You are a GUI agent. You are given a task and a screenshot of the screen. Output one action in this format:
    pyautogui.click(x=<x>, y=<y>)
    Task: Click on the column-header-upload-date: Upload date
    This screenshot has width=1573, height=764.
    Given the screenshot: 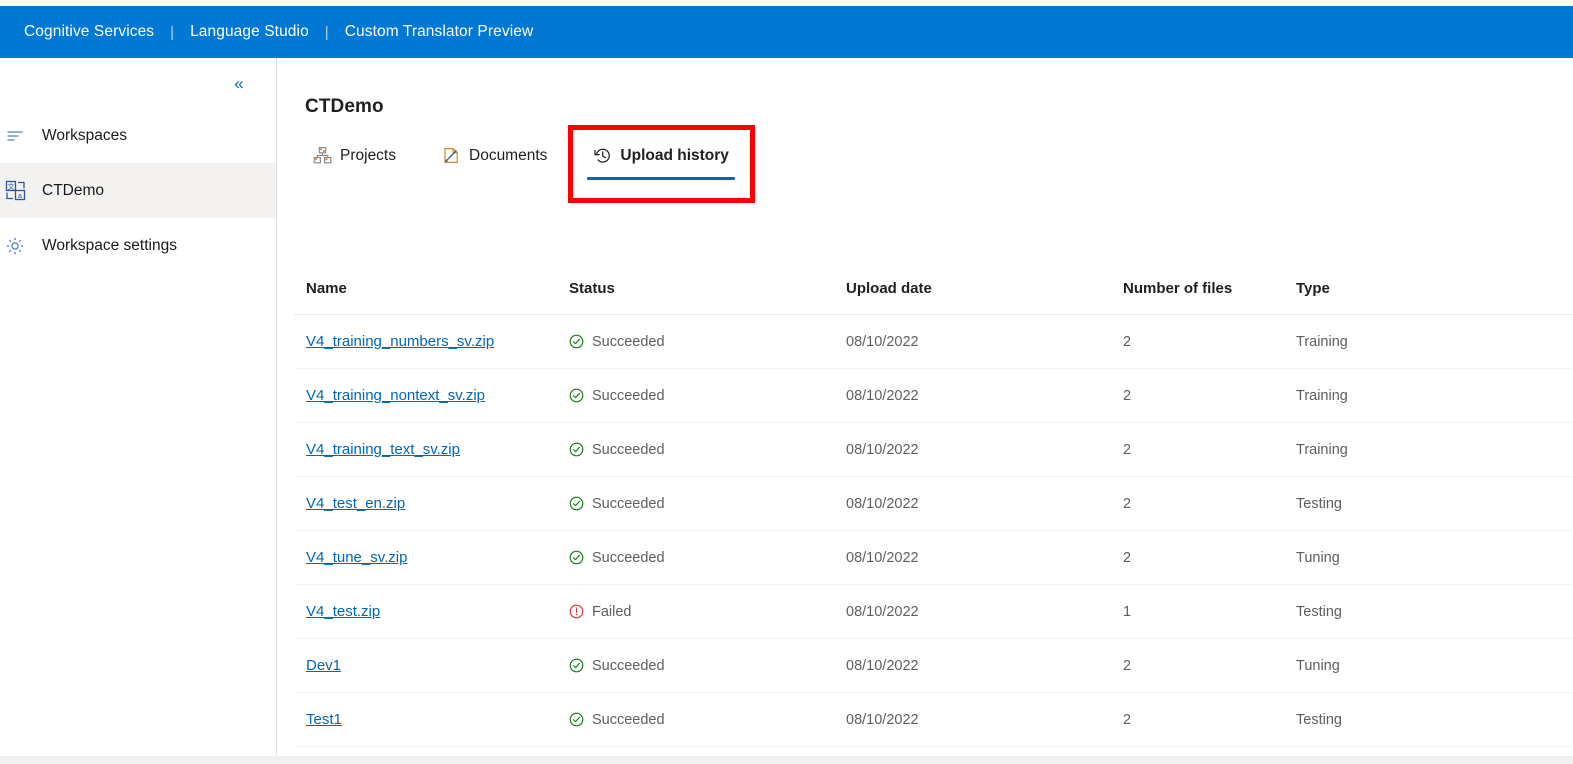 What is the action you would take?
    pyautogui.click(x=984, y=288)
    